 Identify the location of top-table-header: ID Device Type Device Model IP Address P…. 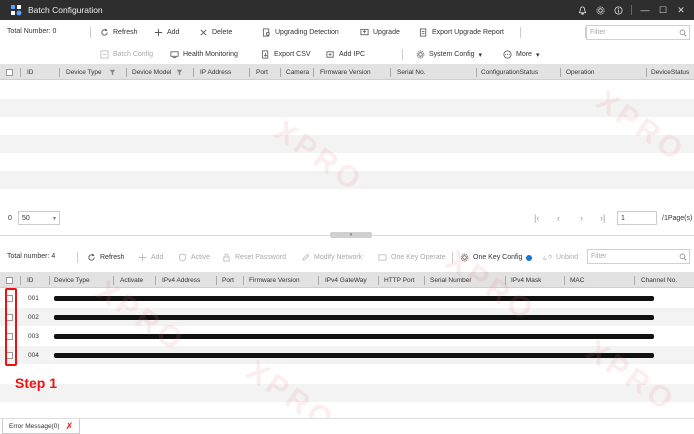
(347, 72).